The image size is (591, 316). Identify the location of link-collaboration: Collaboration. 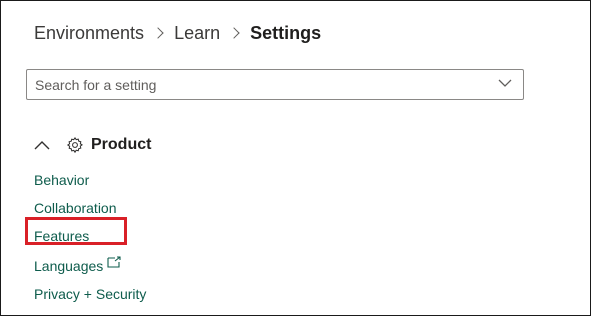
(75, 208).